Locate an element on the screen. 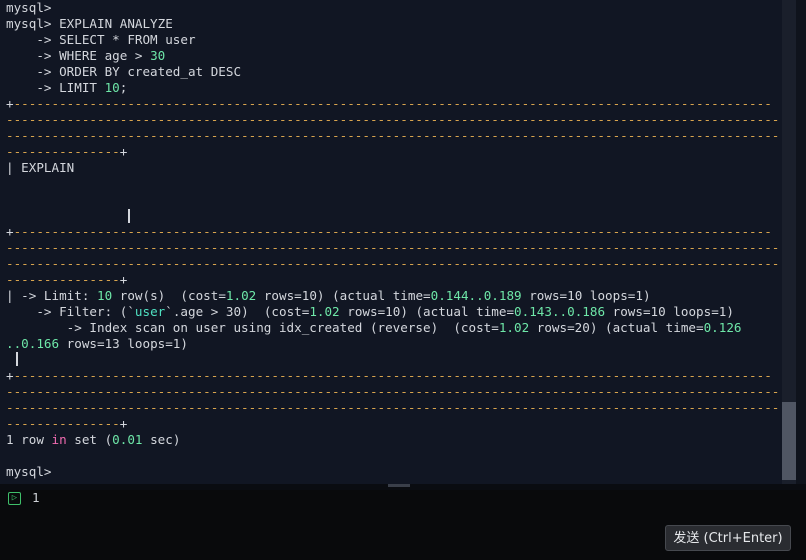  splitter-grip is located at coordinates (399, 485).